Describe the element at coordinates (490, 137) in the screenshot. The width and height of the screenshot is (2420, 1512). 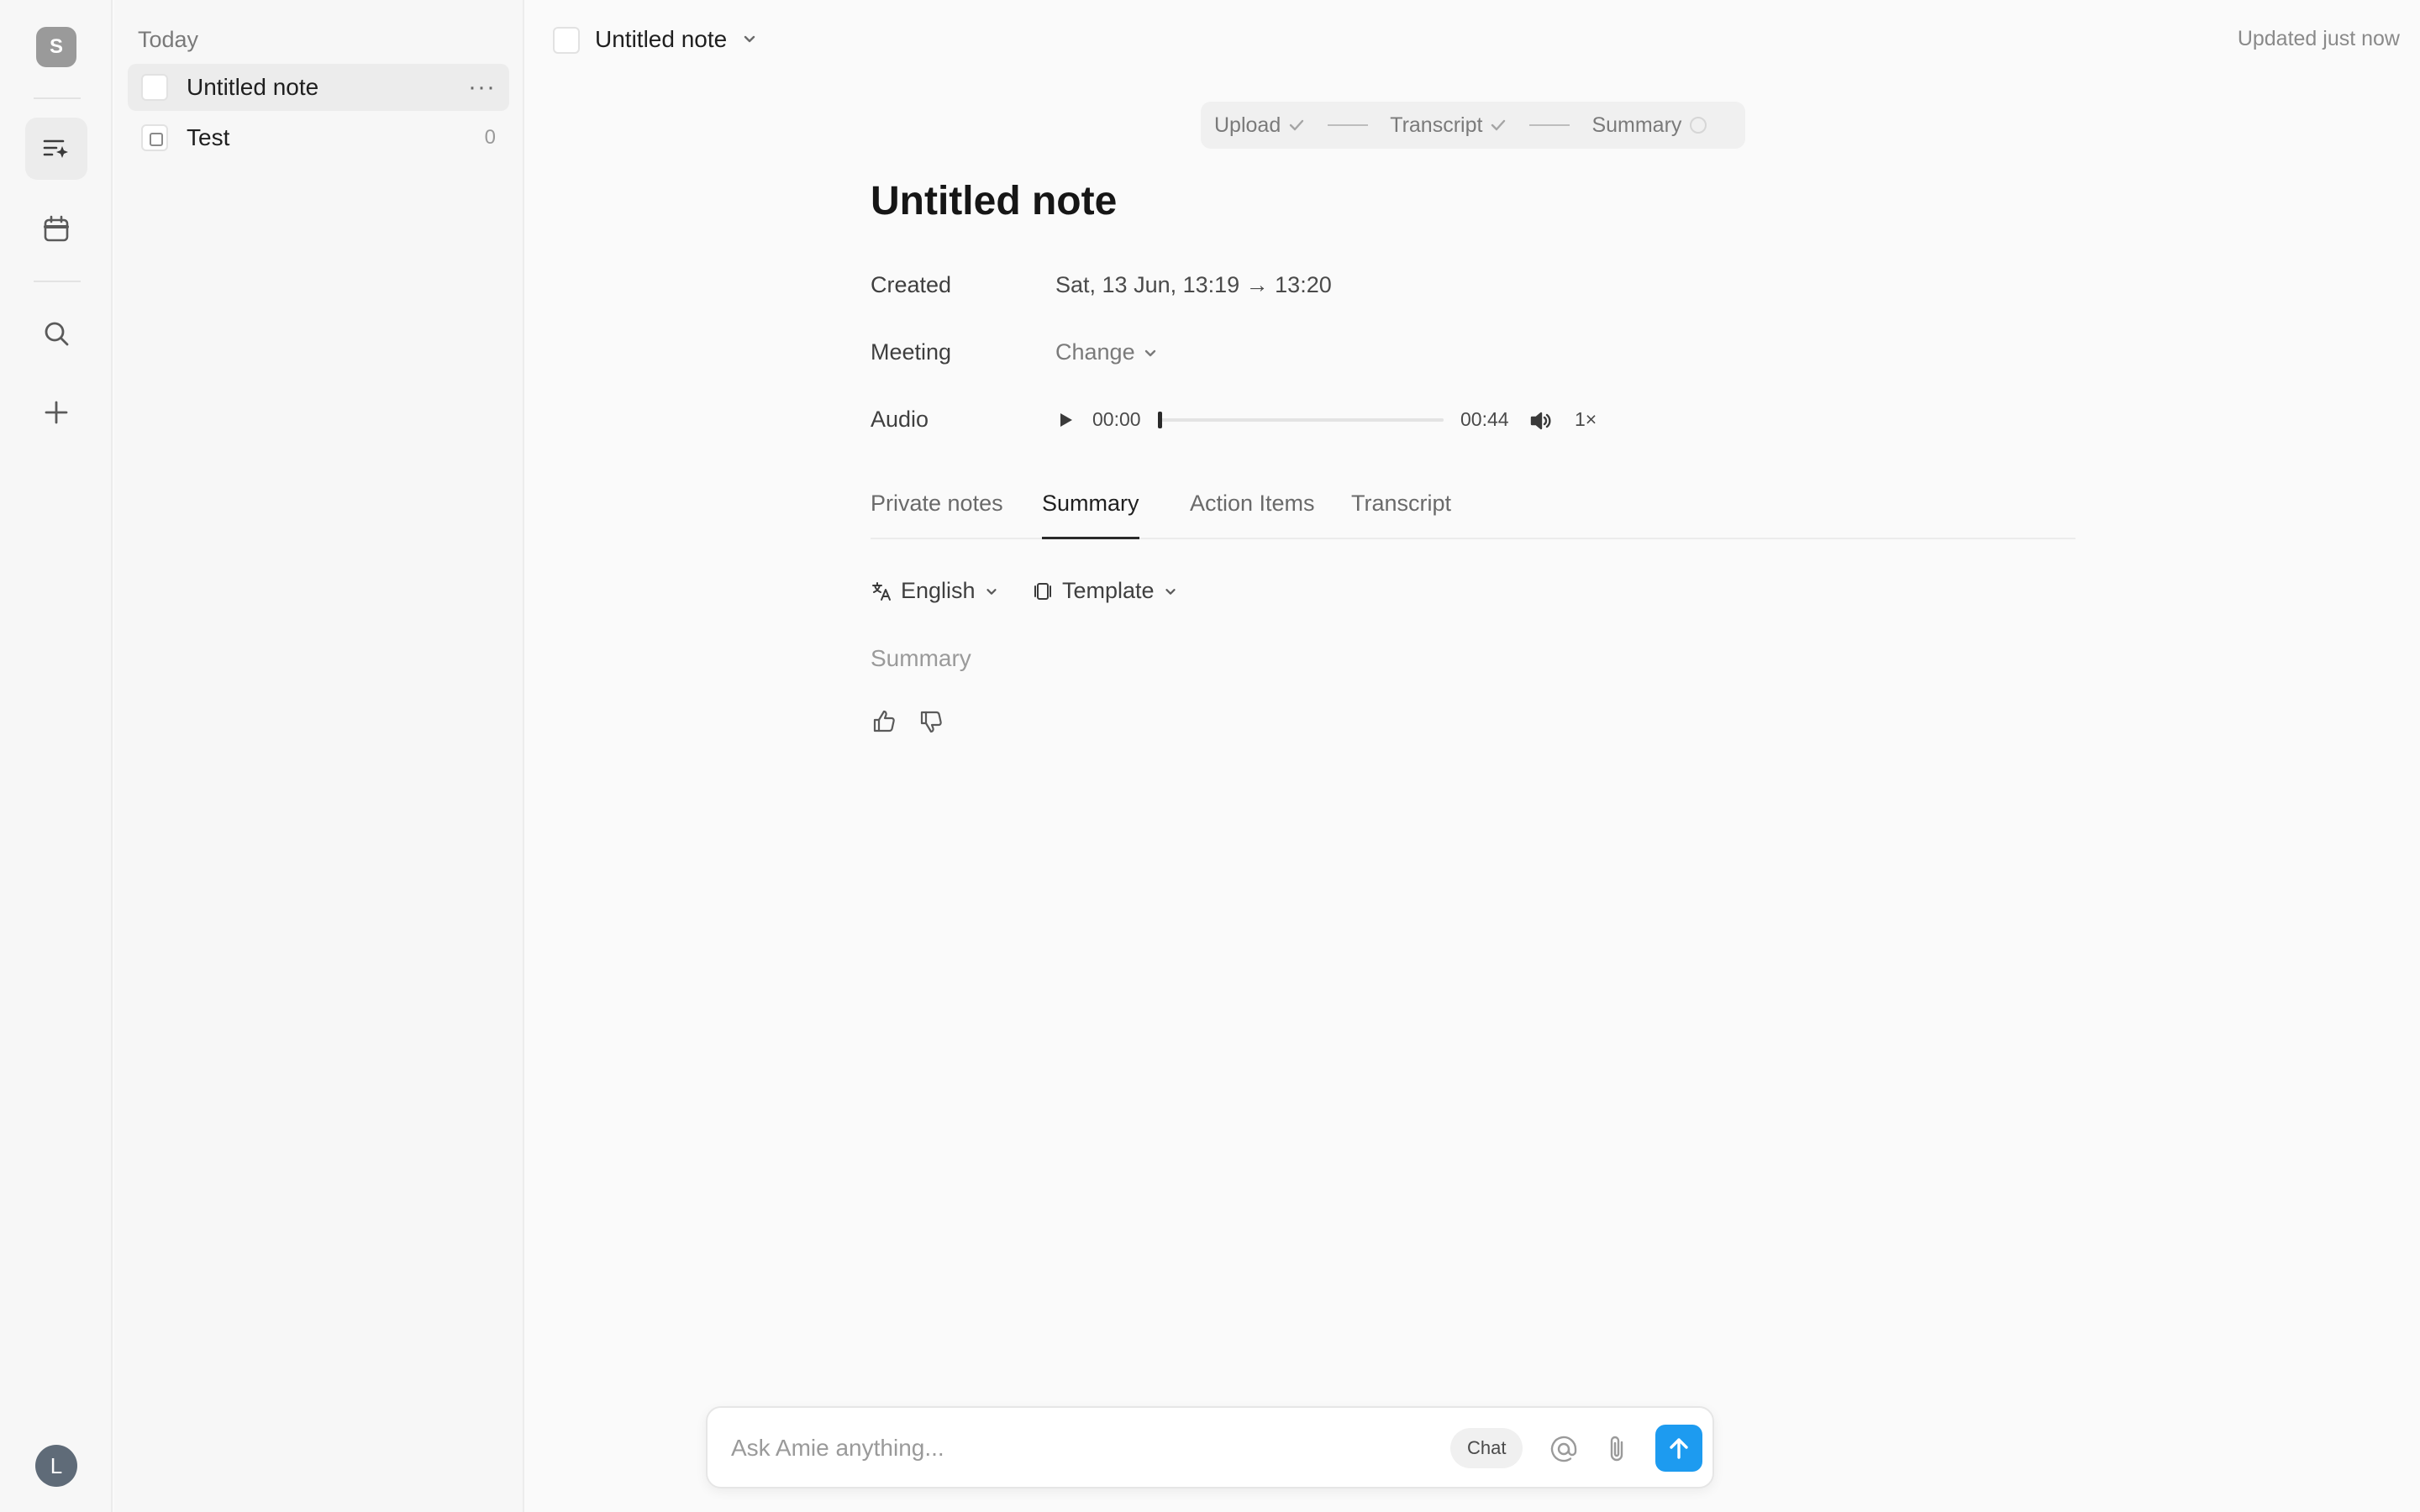
I see `note-item-count: 0` at that location.